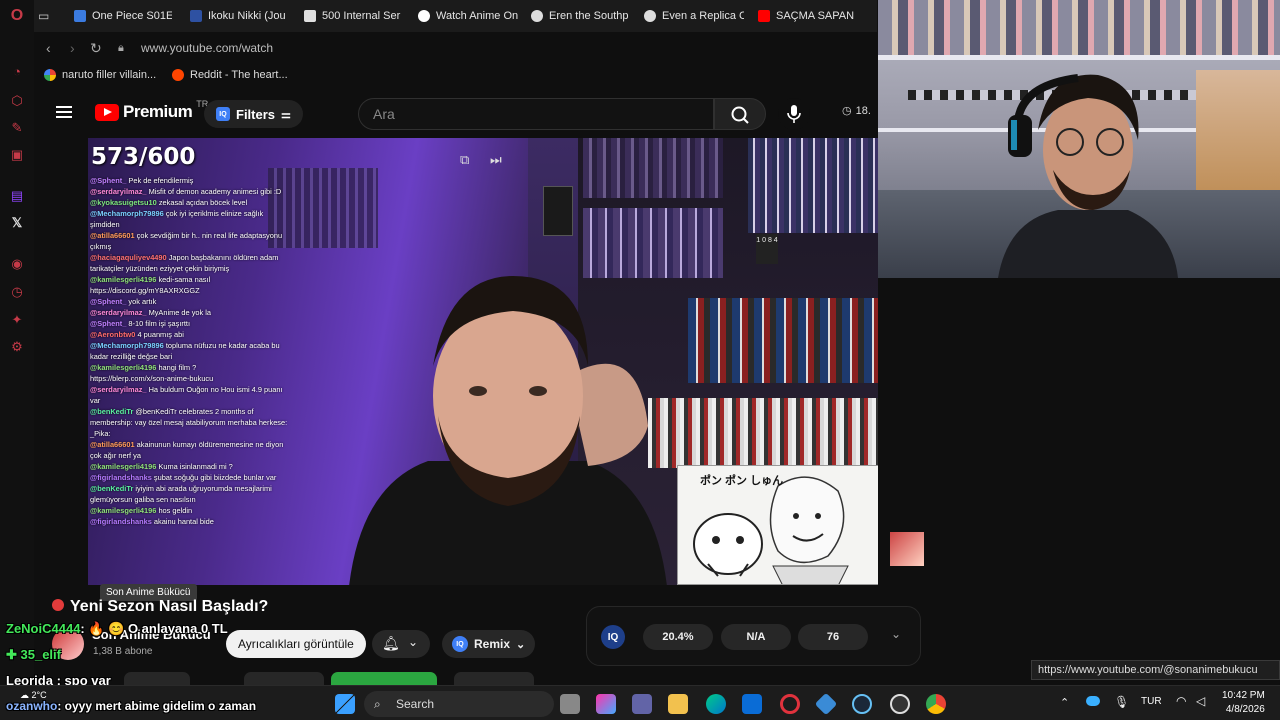 The width and height of the screenshot is (1280, 720). Describe the element at coordinates (794, 114) in the screenshot. I see `voice-search-button` at that location.